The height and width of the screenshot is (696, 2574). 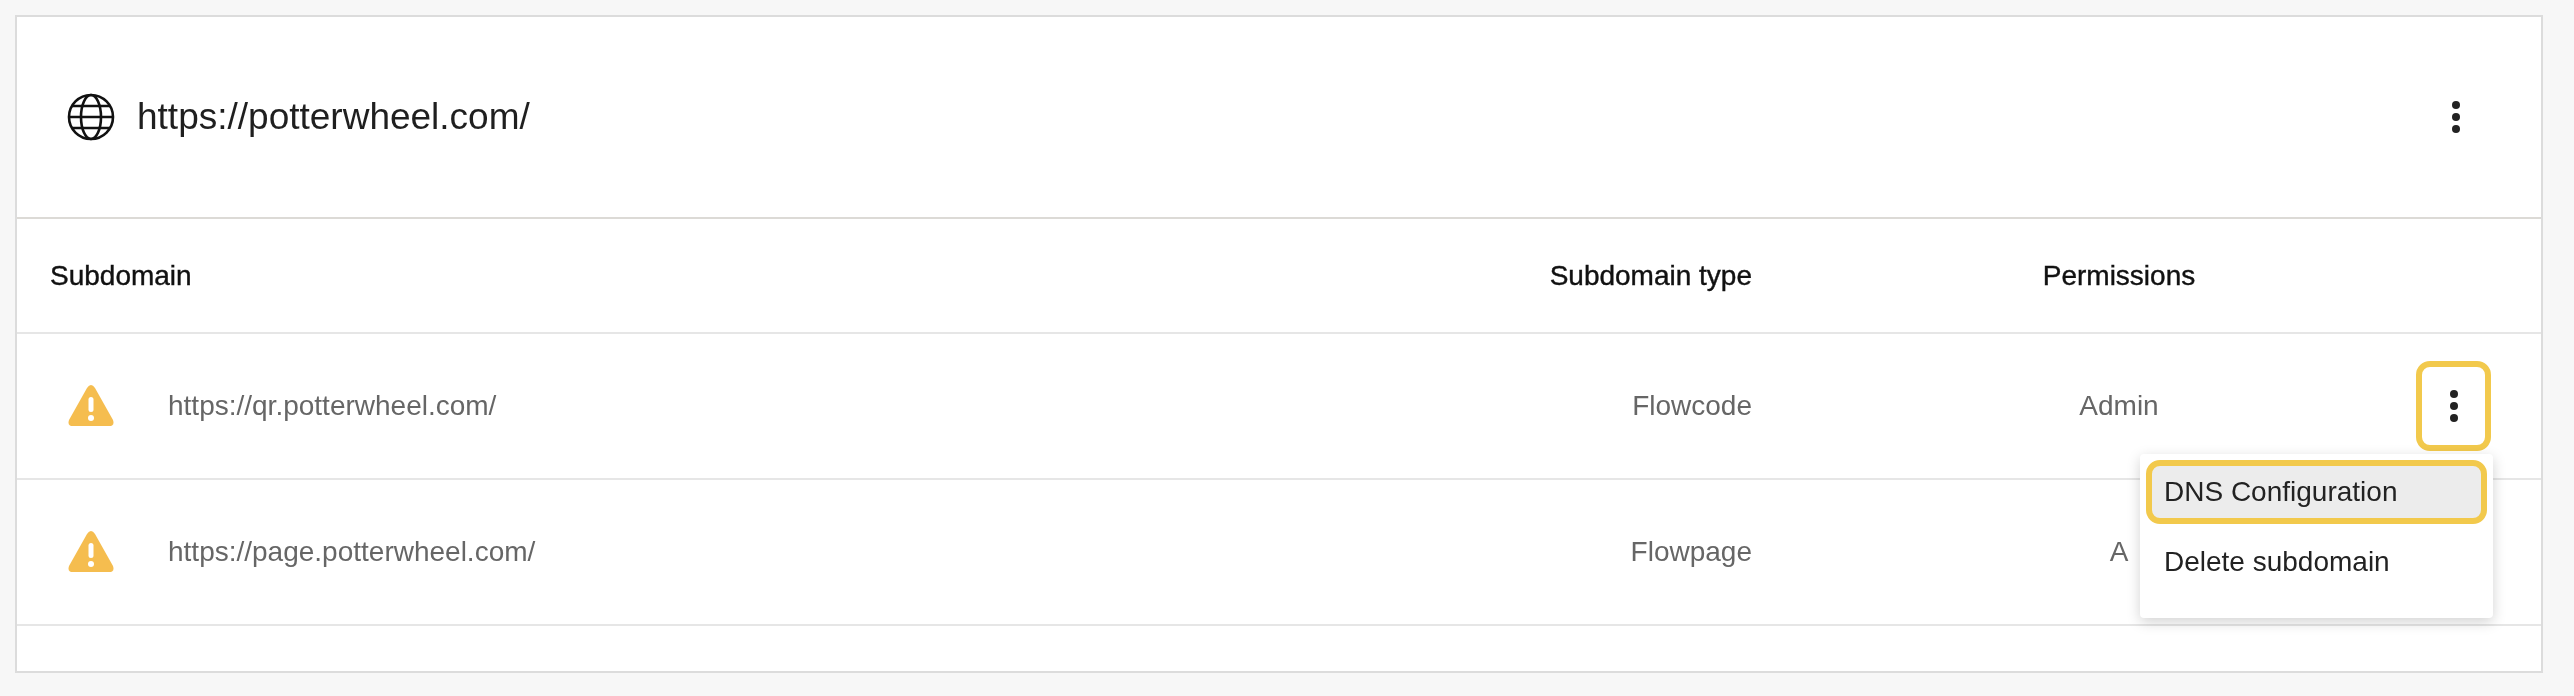 What do you see at coordinates (121, 275) in the screenshot?
I see `column-header: Subdomain` at bounding box center [121, 275].